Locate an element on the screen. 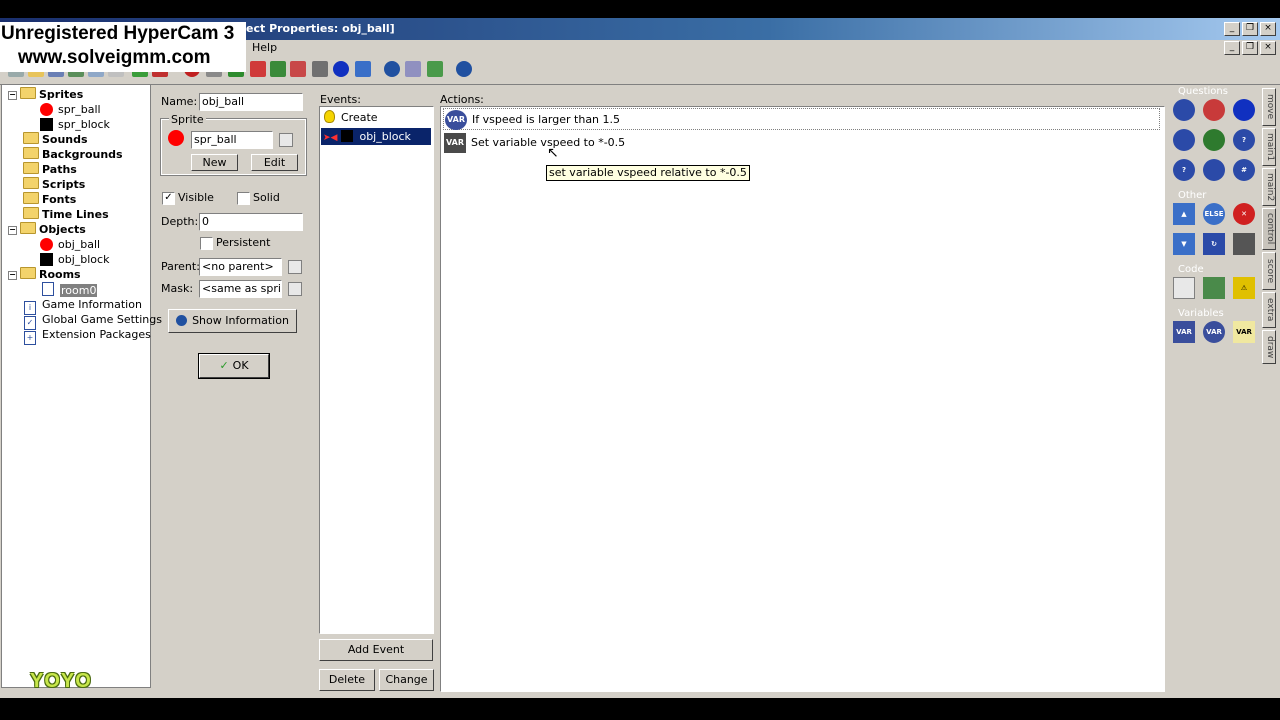  tab-control: control is located at coordinates (1269, 229).